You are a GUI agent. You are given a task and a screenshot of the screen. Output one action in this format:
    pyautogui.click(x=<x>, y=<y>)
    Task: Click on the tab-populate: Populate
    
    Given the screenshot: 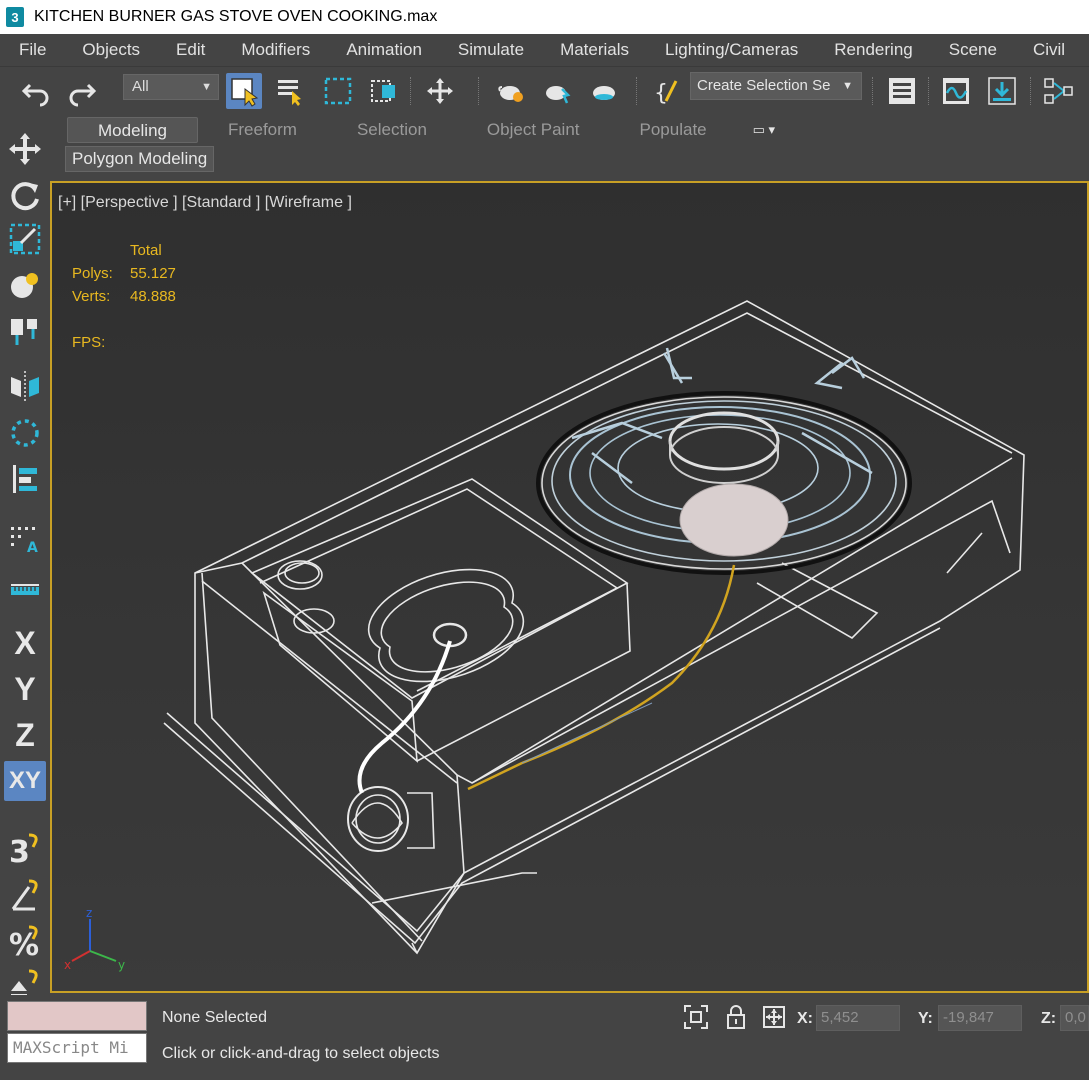 What is the action you would take?
    pyautogui.click(x=673, y=130)
    